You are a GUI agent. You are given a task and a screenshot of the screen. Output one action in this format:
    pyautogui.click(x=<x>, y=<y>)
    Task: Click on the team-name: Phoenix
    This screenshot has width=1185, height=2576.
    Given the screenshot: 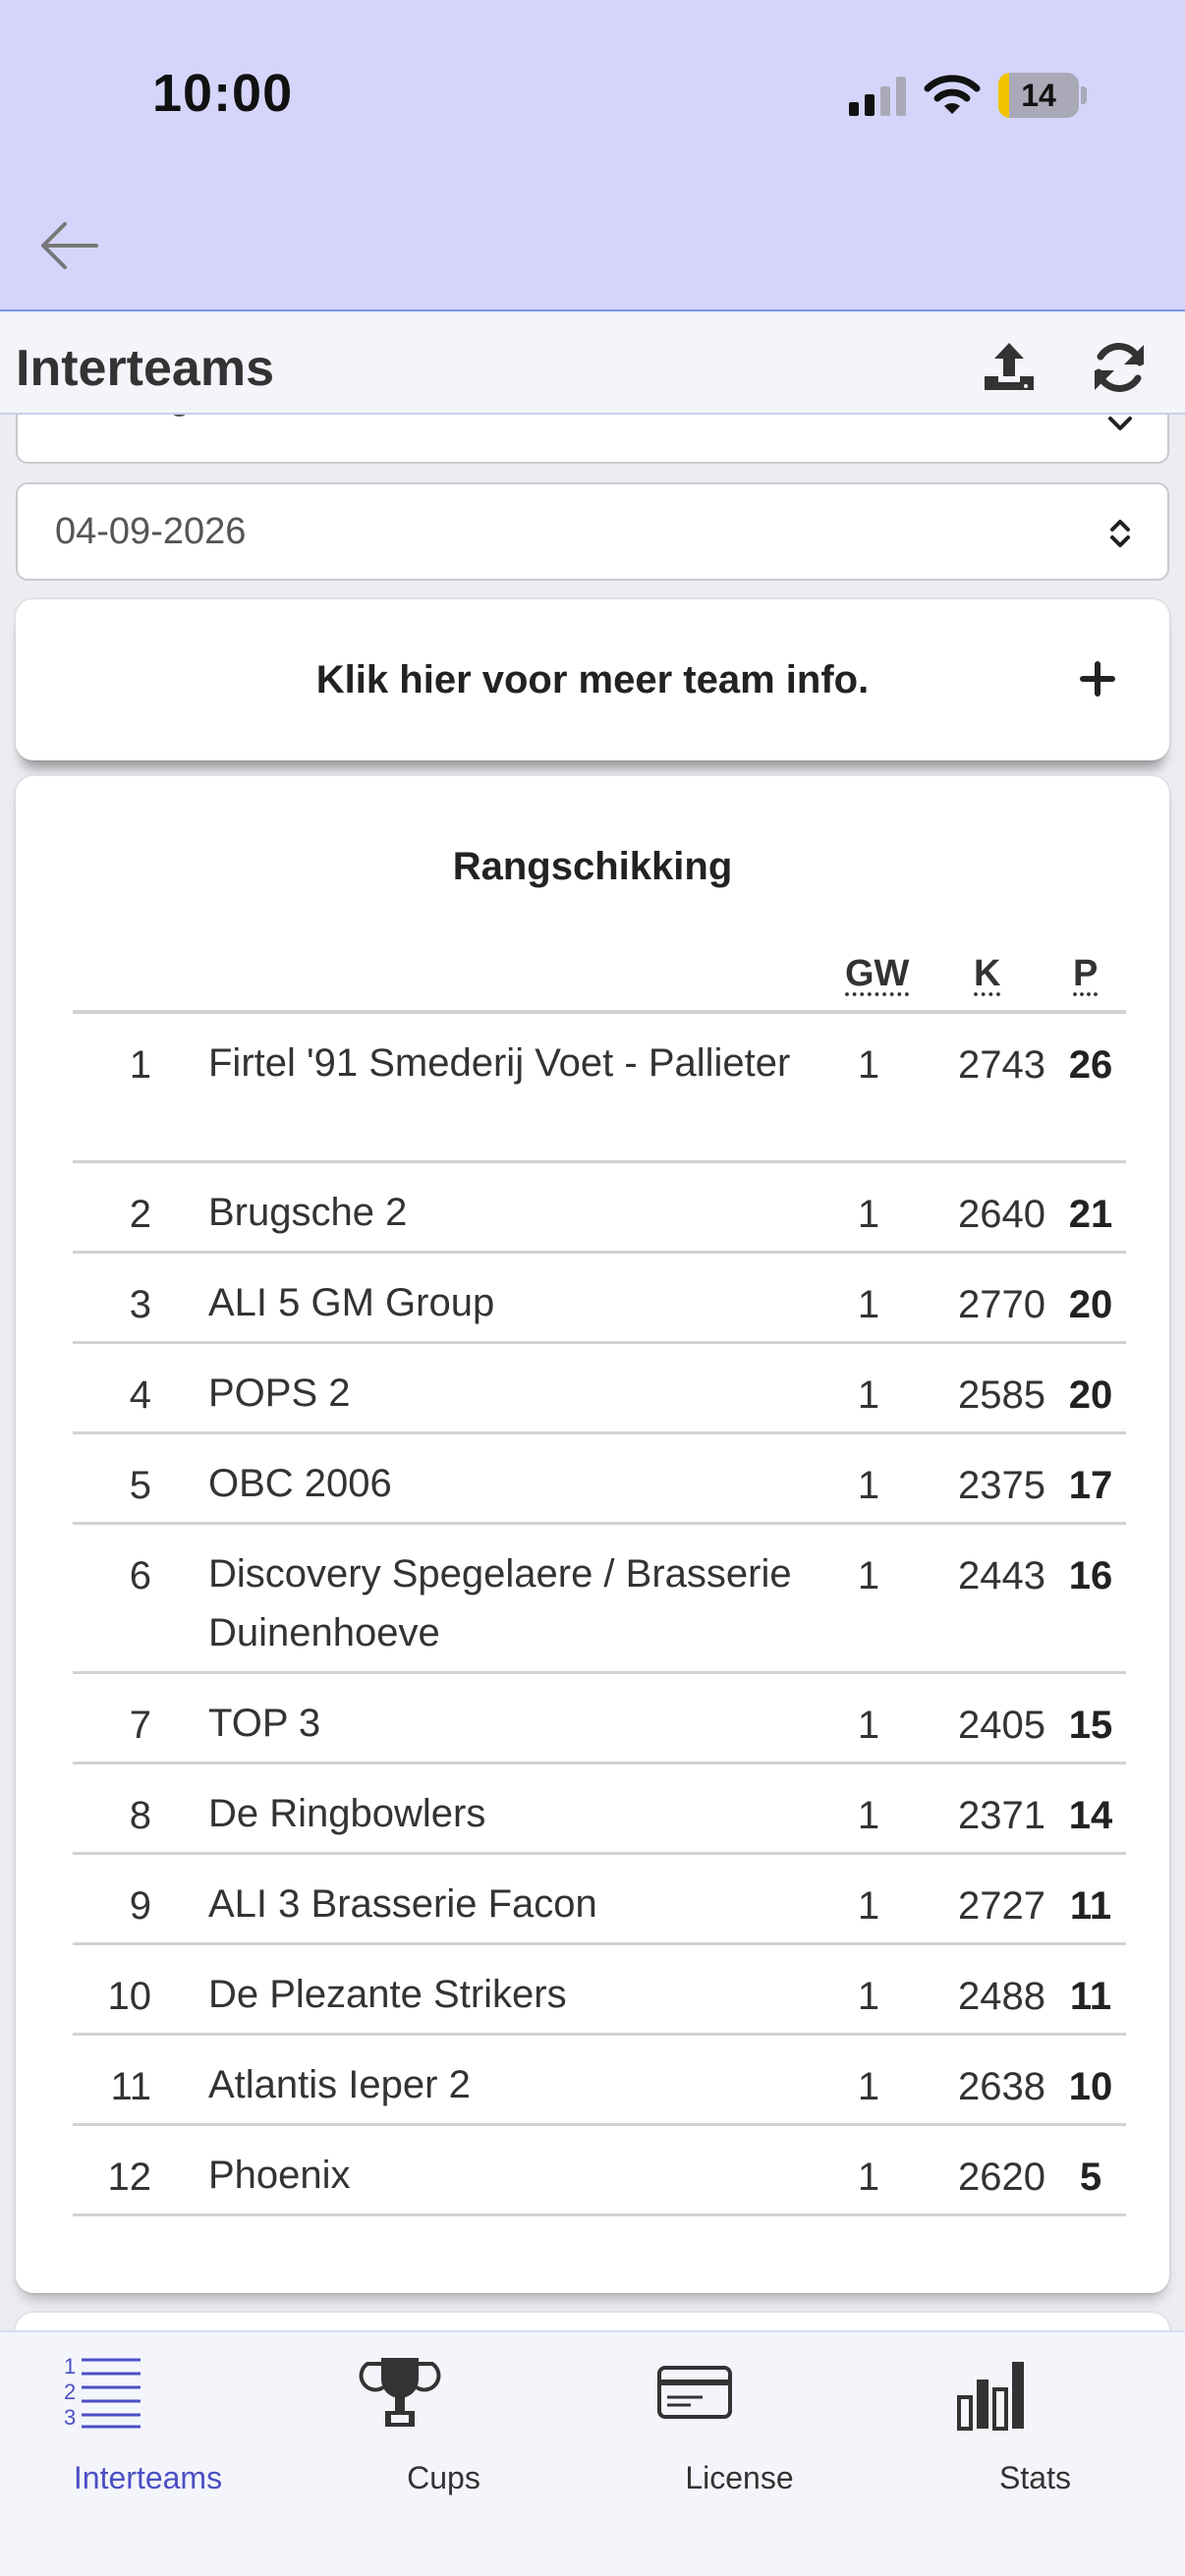 What is the action you would take?
    pyautogui.click(x=280, y=2175)
    